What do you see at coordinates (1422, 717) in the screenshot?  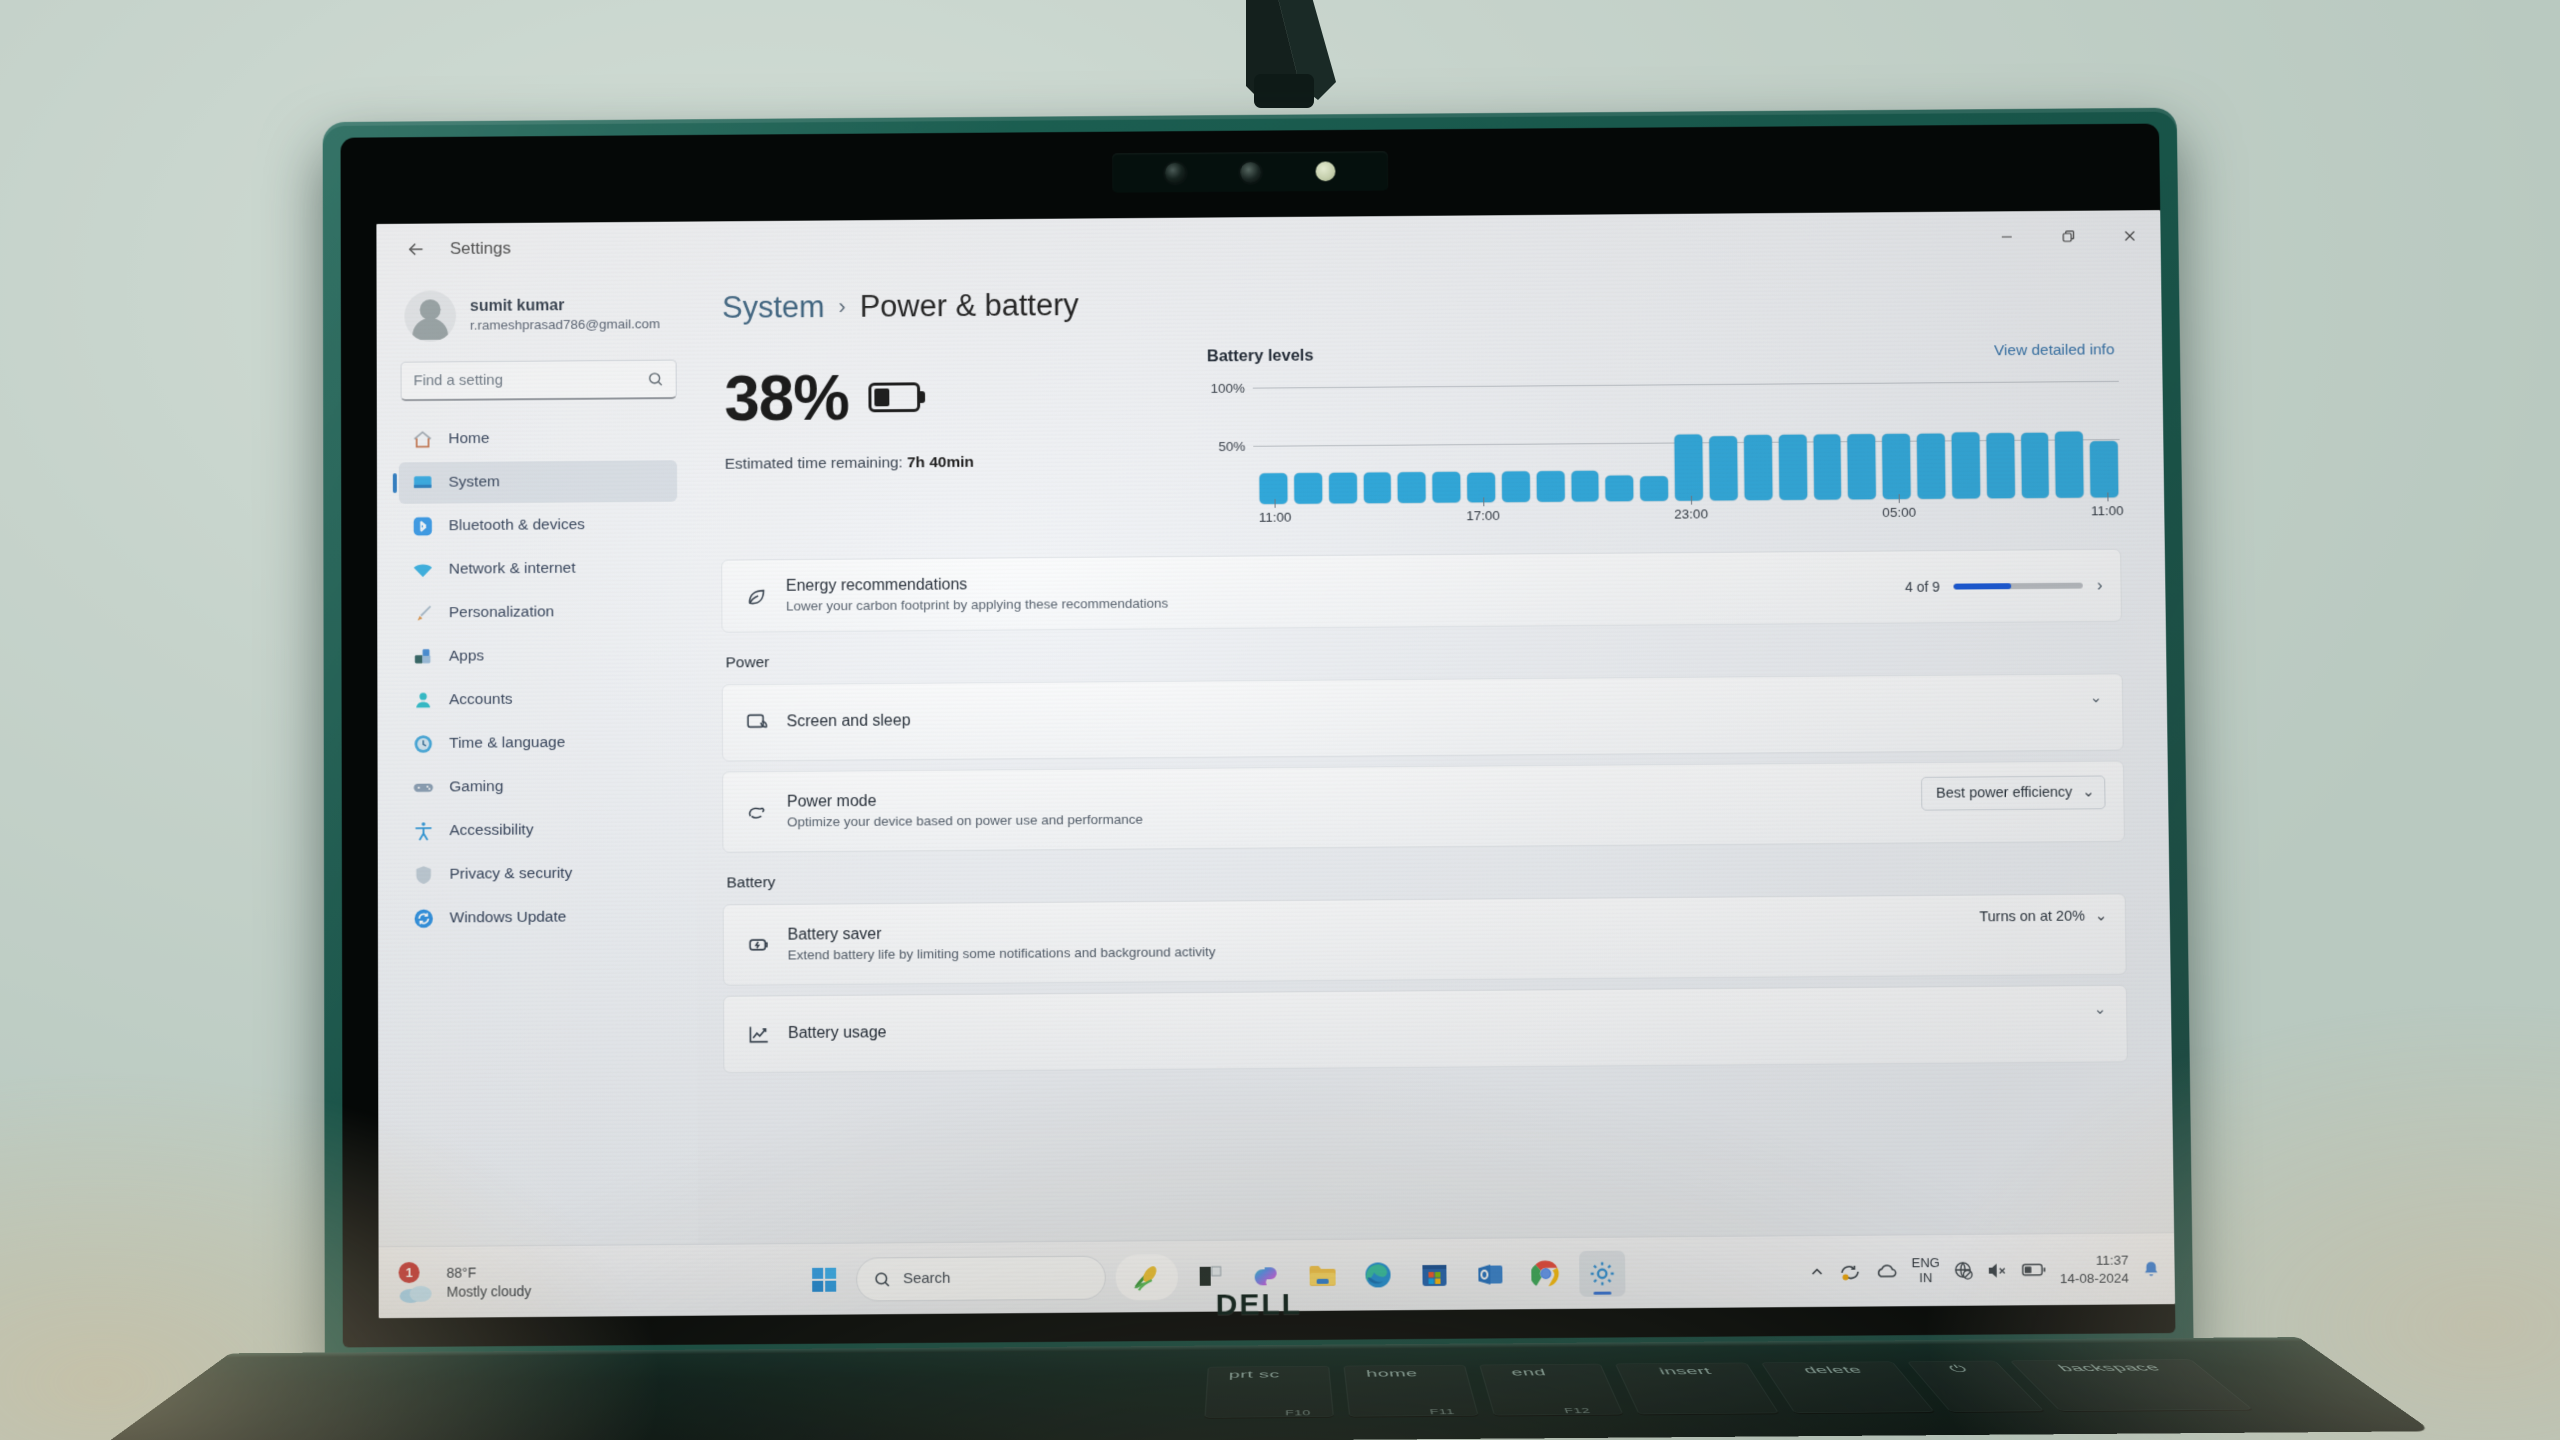 I see `screen-and-sleep-card: Screen and sleep ⌄` at bounding box center [1422, 717].